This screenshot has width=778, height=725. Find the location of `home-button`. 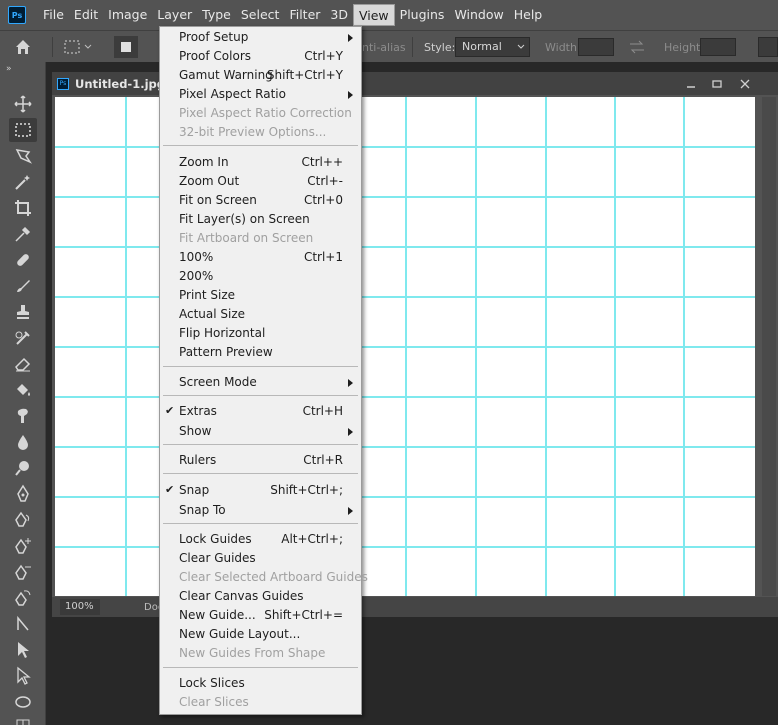

home-button is located at coordinates (28, 47).